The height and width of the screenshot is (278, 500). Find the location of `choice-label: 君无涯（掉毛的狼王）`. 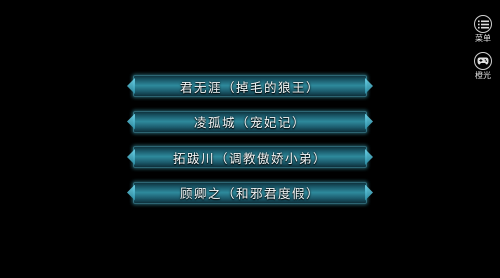

choice-label: 君无涯（掉毛的狼王） is located at coordinates (249, 87).